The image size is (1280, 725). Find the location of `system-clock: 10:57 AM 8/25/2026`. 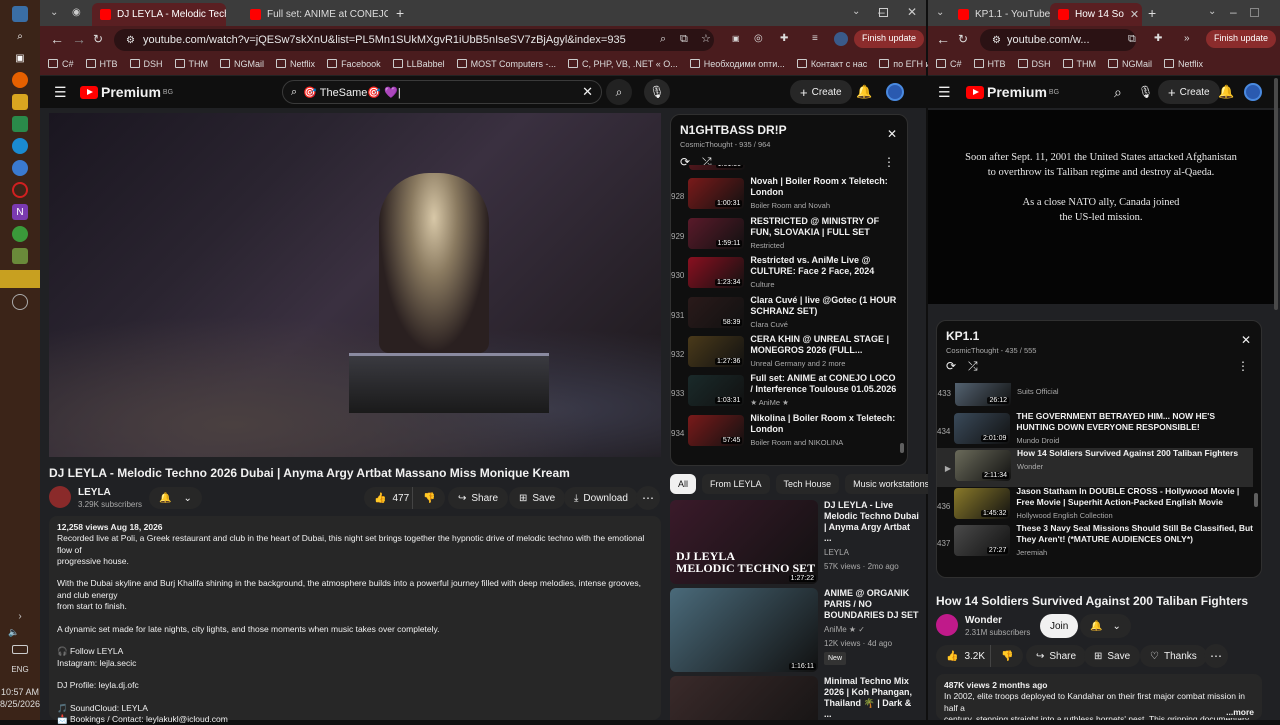

system-clock: 10:57 AM 8/25/2026 is located at coordinates (20, 698).